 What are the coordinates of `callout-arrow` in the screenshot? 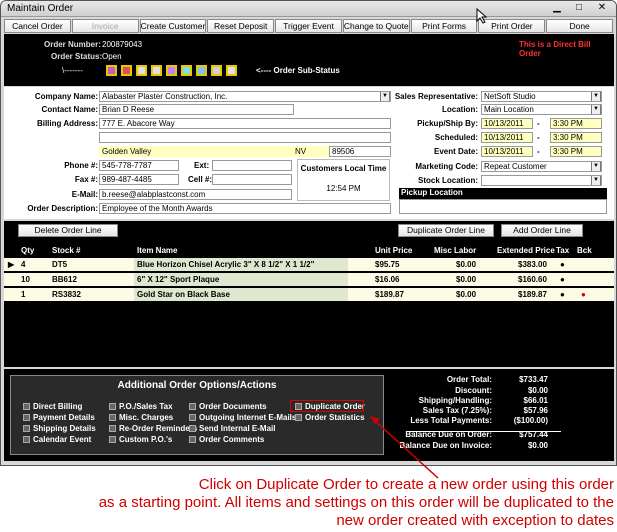 It's located at (404, 447).